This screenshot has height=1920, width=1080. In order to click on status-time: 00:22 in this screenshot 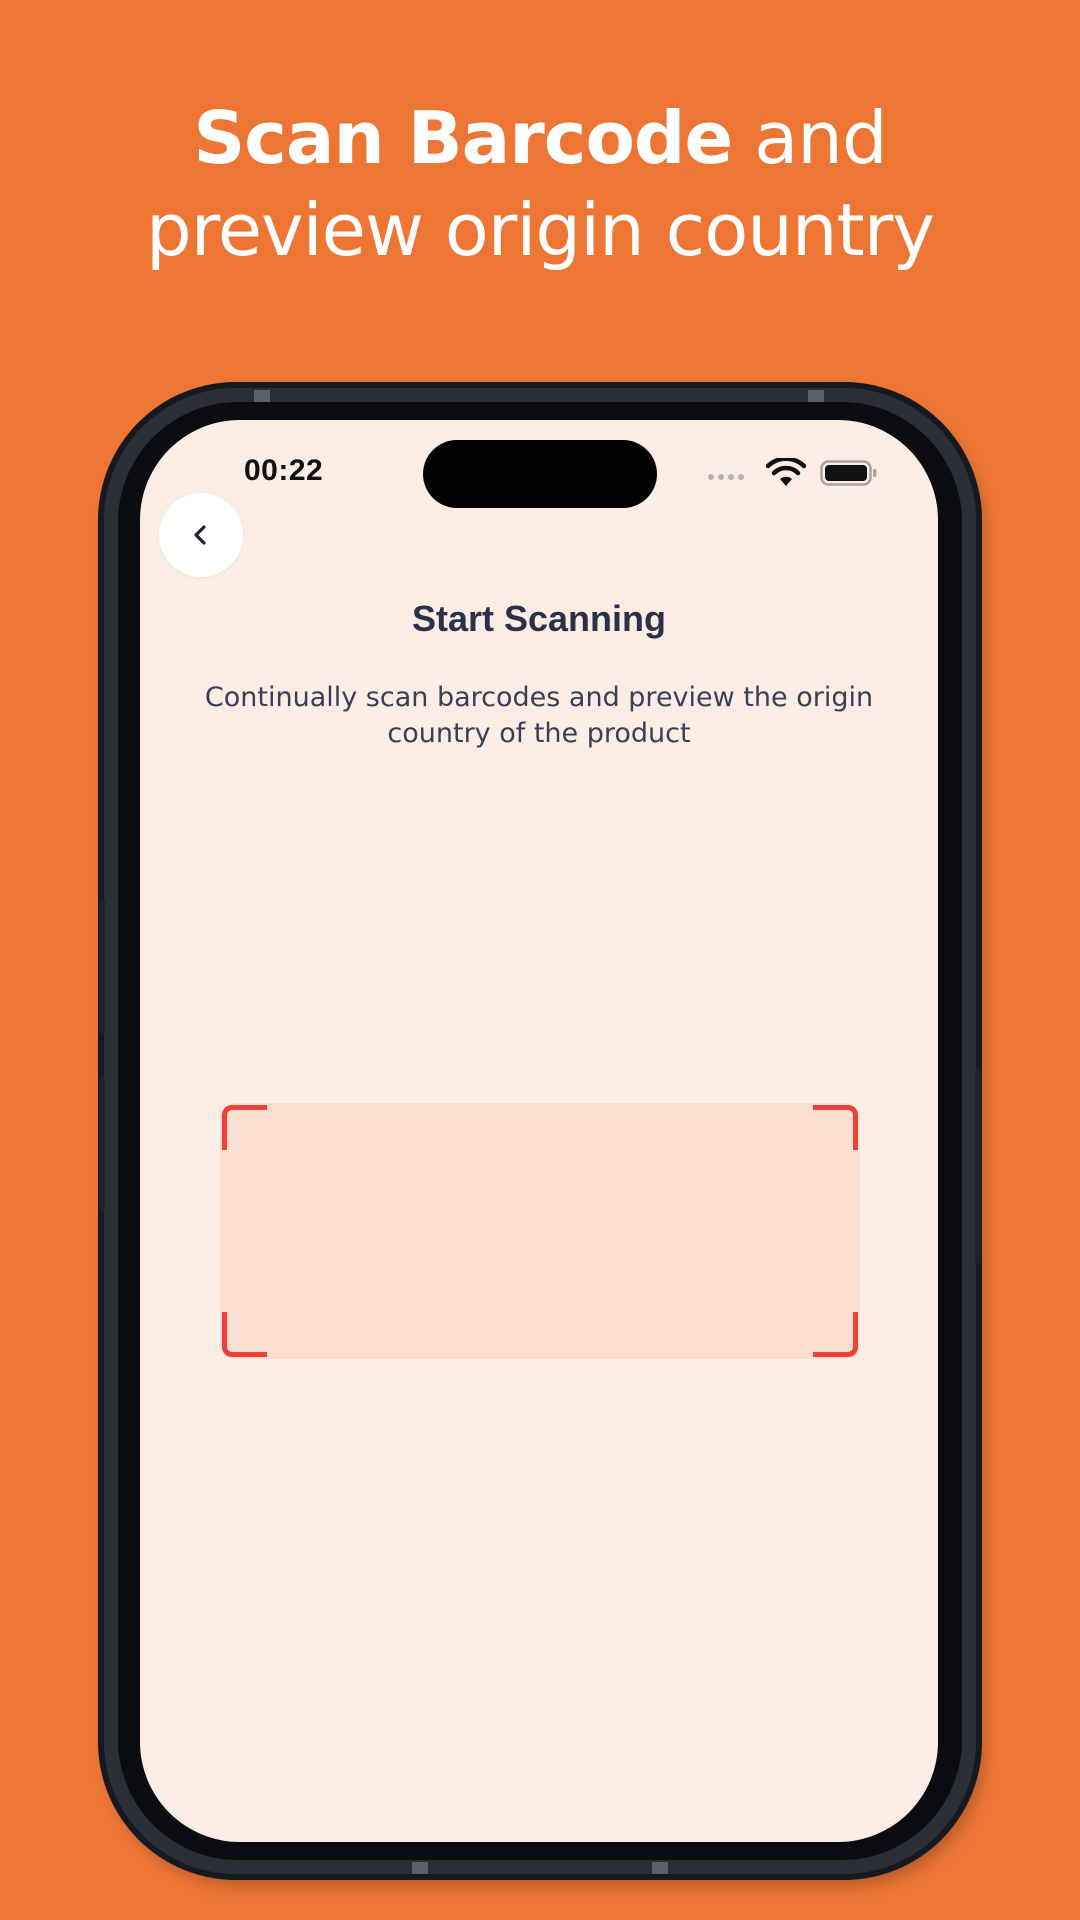, I will do `click(284, 470)`.